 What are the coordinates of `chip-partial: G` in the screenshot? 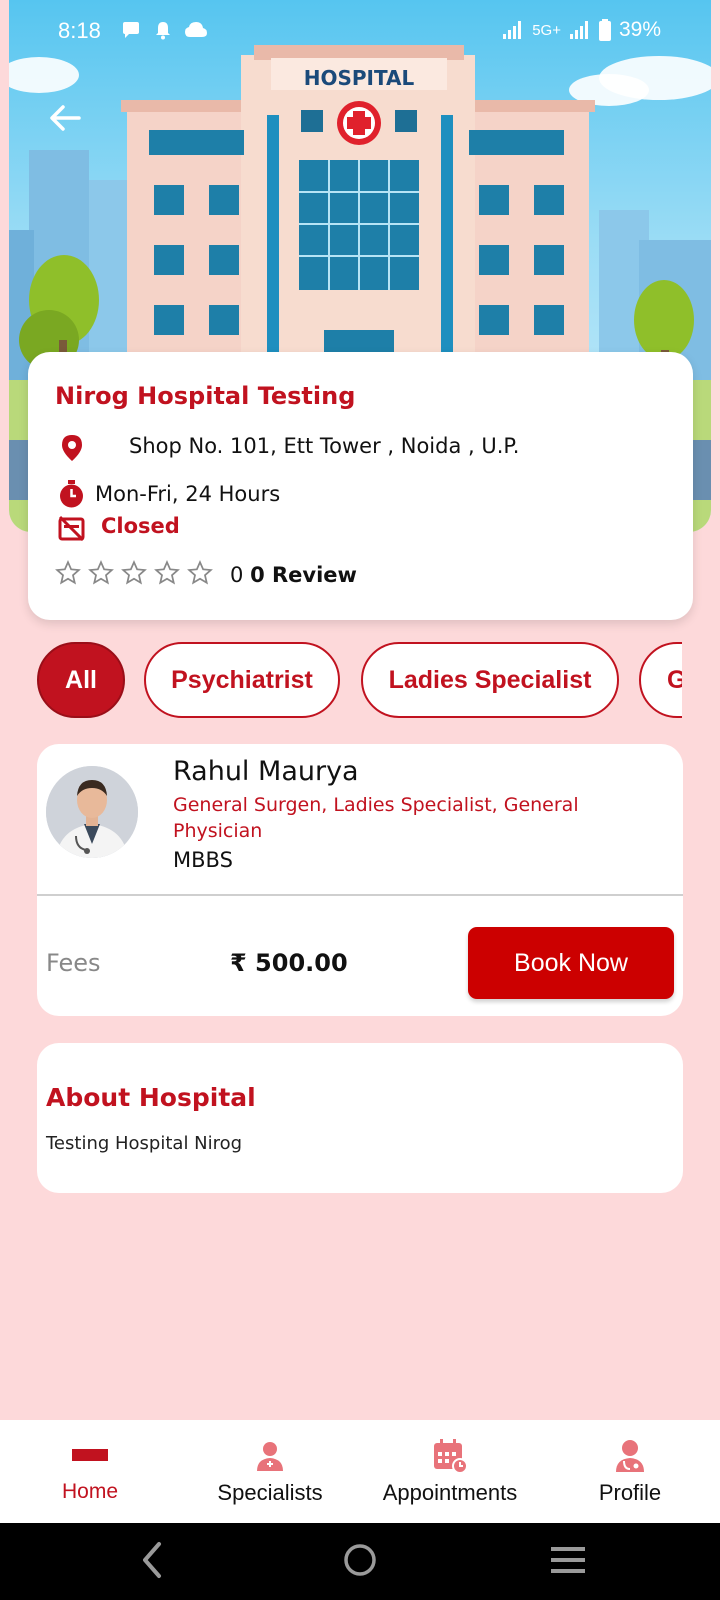 It's located at (660, 680).